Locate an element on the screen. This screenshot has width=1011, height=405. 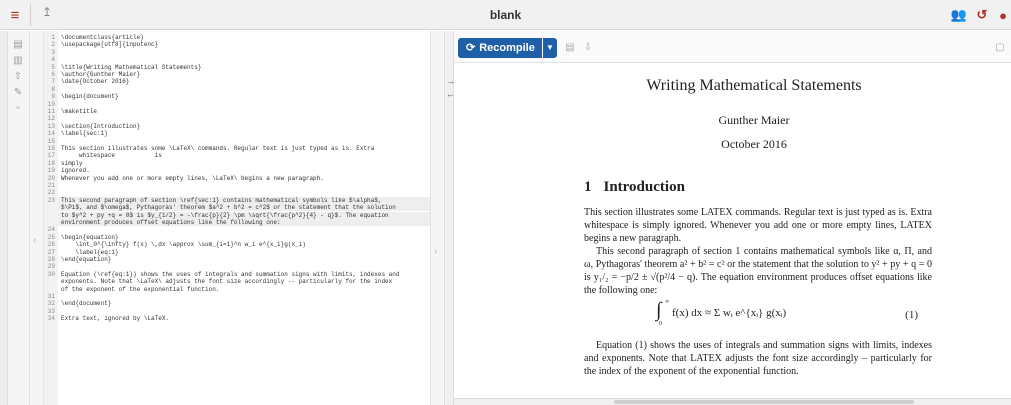
line-number: 3 is located at coordinates (53, 52).